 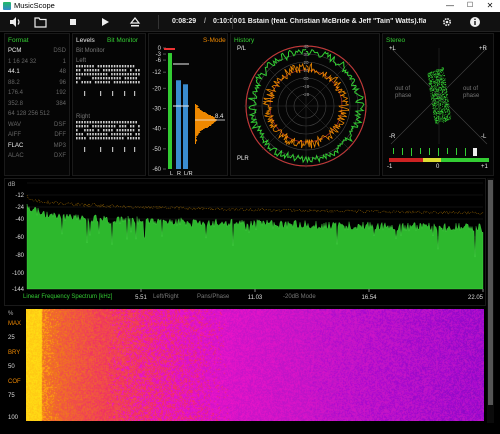 What do you see at coordinates (490, 6) in the screenshot?
I see `close-button: ✕` at bounding box center [490, 6].